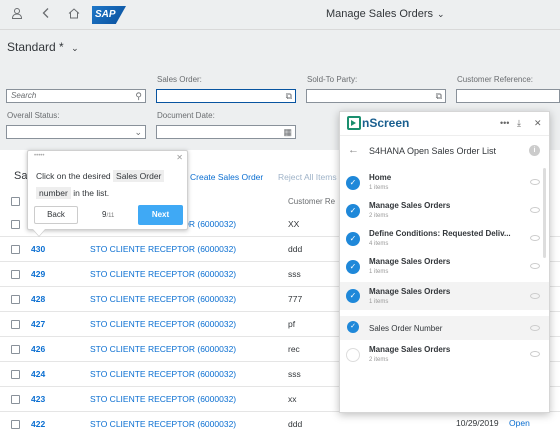 Image resolution: width=560 pixels, height=433 pixels. Describe the element at coordinates (226, 96) in the screenshot. I see `sales-order-field: ⧉` at that location.